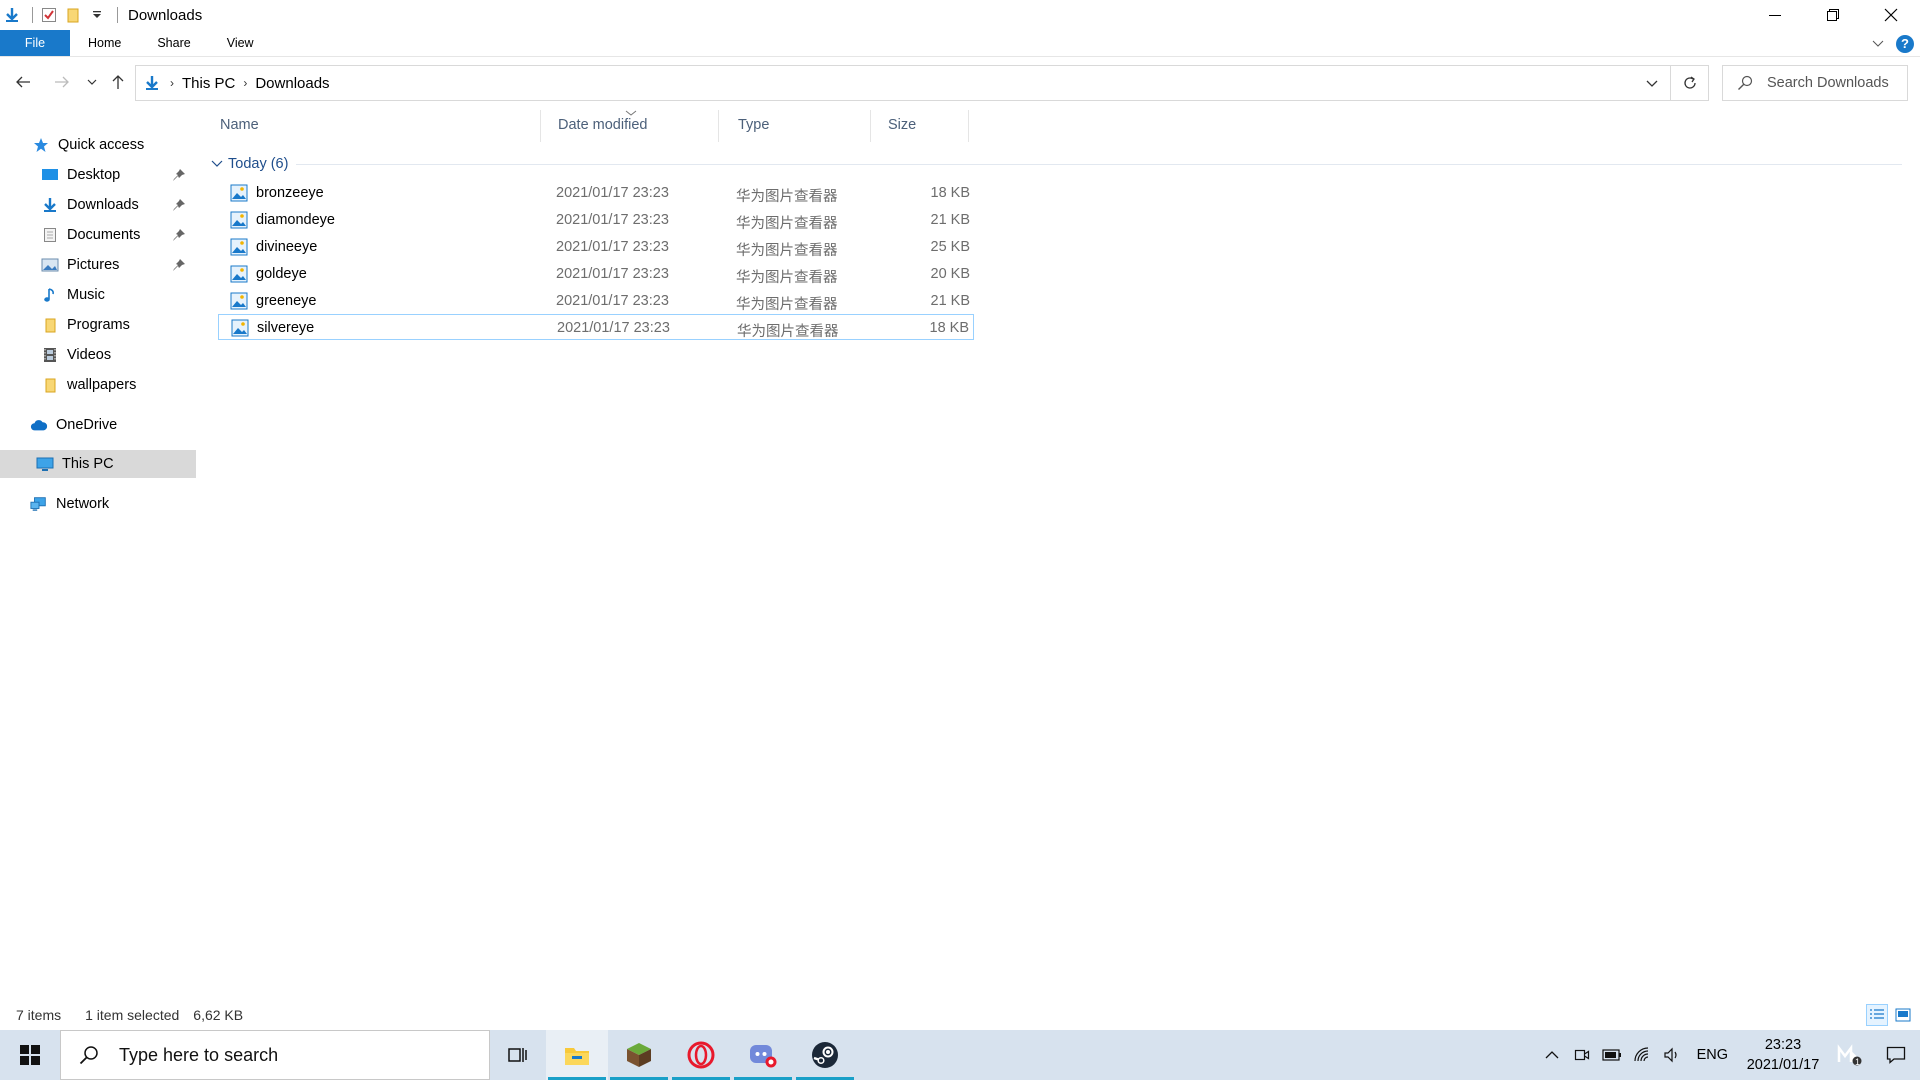 The image size is (1920, 1080). Describe the element at coordinates (1896, 1055) in the screenshot. I see `action-center-button` at that location.